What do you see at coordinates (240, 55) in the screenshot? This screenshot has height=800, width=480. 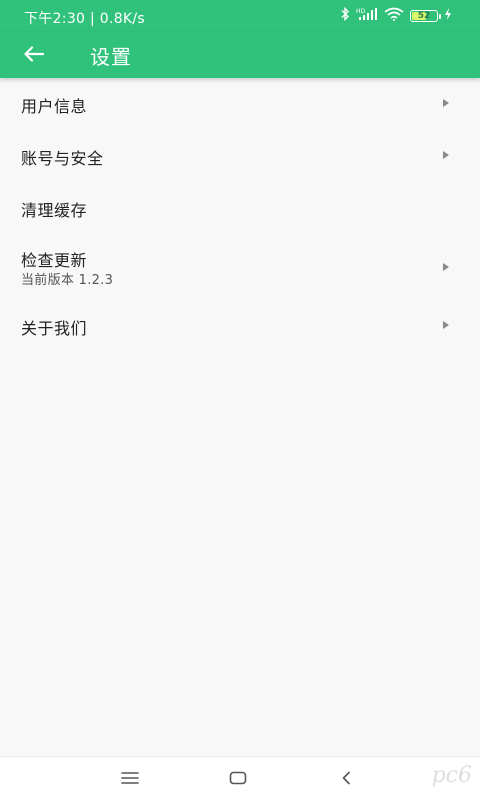 I see `app-bar: 设置` at bounding box center [240, 55].